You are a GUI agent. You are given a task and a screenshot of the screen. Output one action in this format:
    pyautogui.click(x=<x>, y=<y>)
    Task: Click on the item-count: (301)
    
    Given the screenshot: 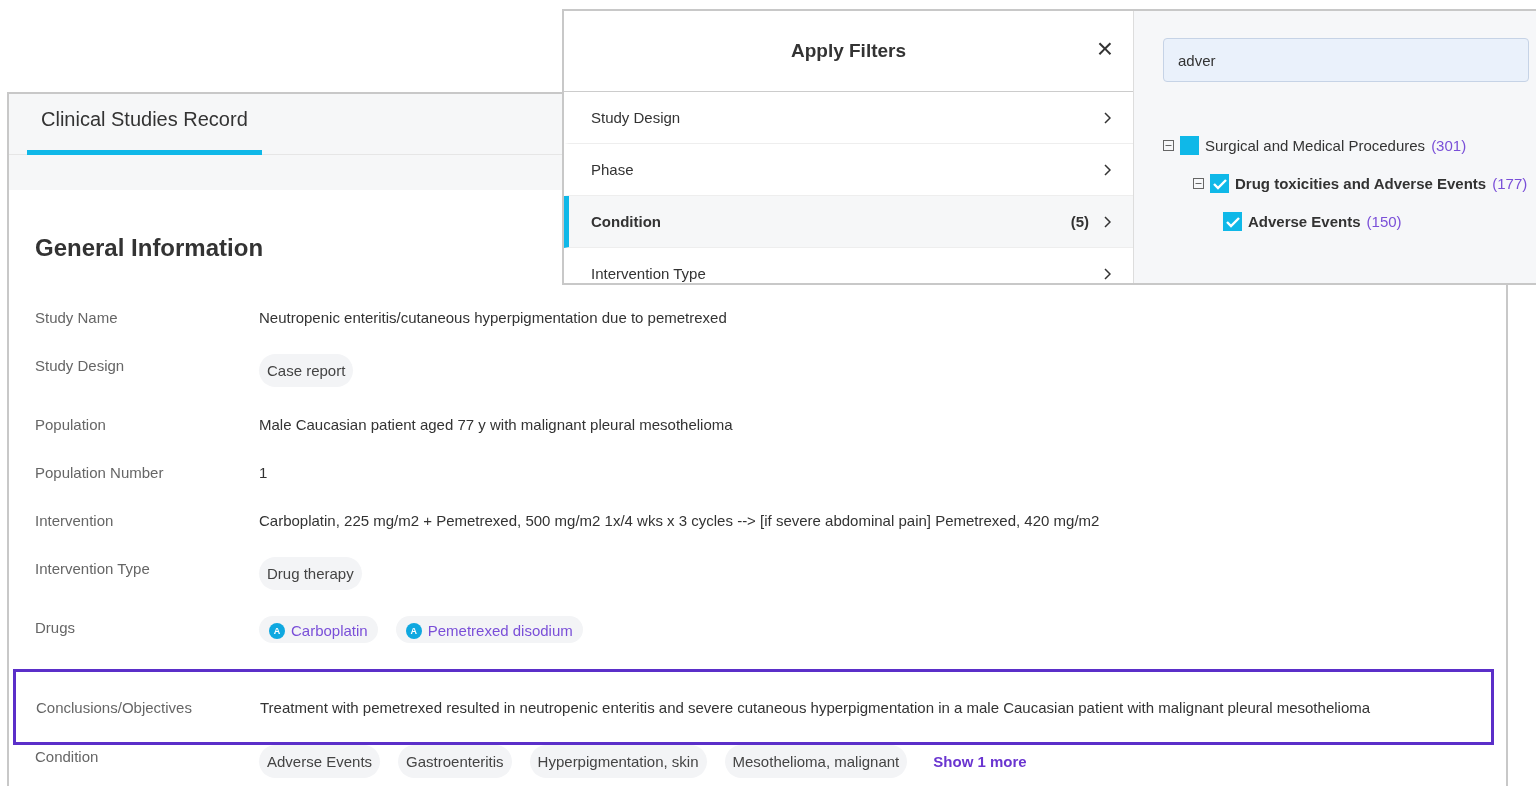 What is the action you would take?
    pyautogui.click(x=1449, y=145)
    